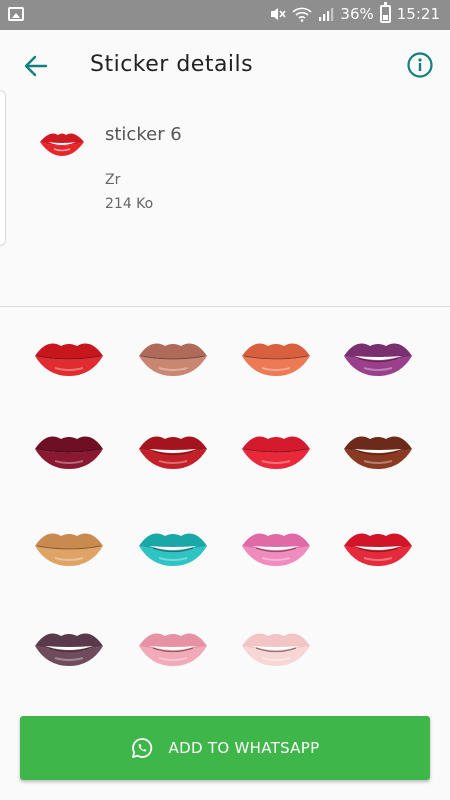  I want to click on sticker-orange-lips, so click(276, 358).